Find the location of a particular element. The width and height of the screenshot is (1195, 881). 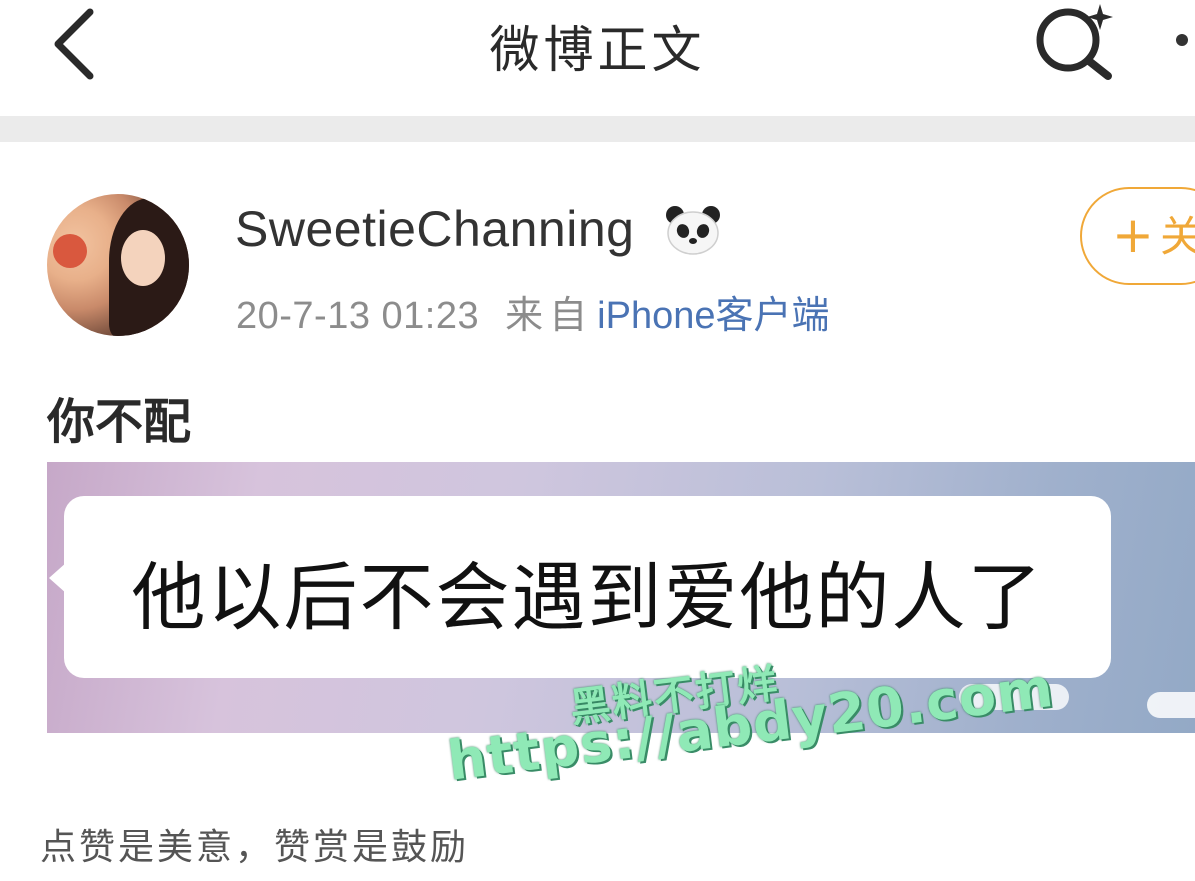

more-dots-icon is located at coordinates (1182, 40).